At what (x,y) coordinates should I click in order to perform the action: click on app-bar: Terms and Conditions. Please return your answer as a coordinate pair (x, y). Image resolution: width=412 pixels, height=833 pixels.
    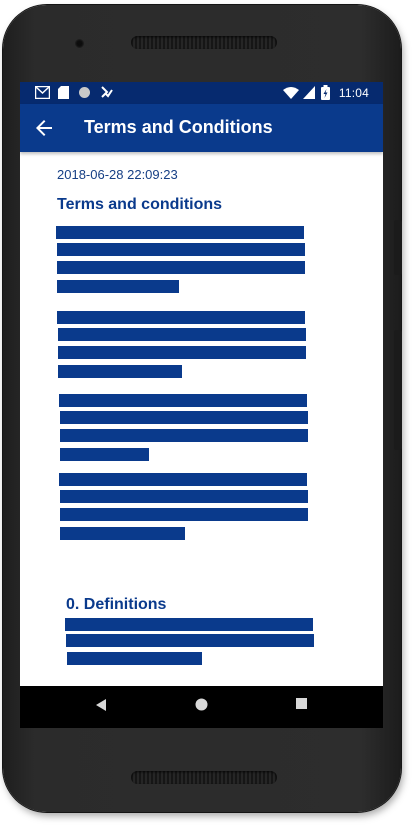
    Looking at the image, I should click on (201, 128).